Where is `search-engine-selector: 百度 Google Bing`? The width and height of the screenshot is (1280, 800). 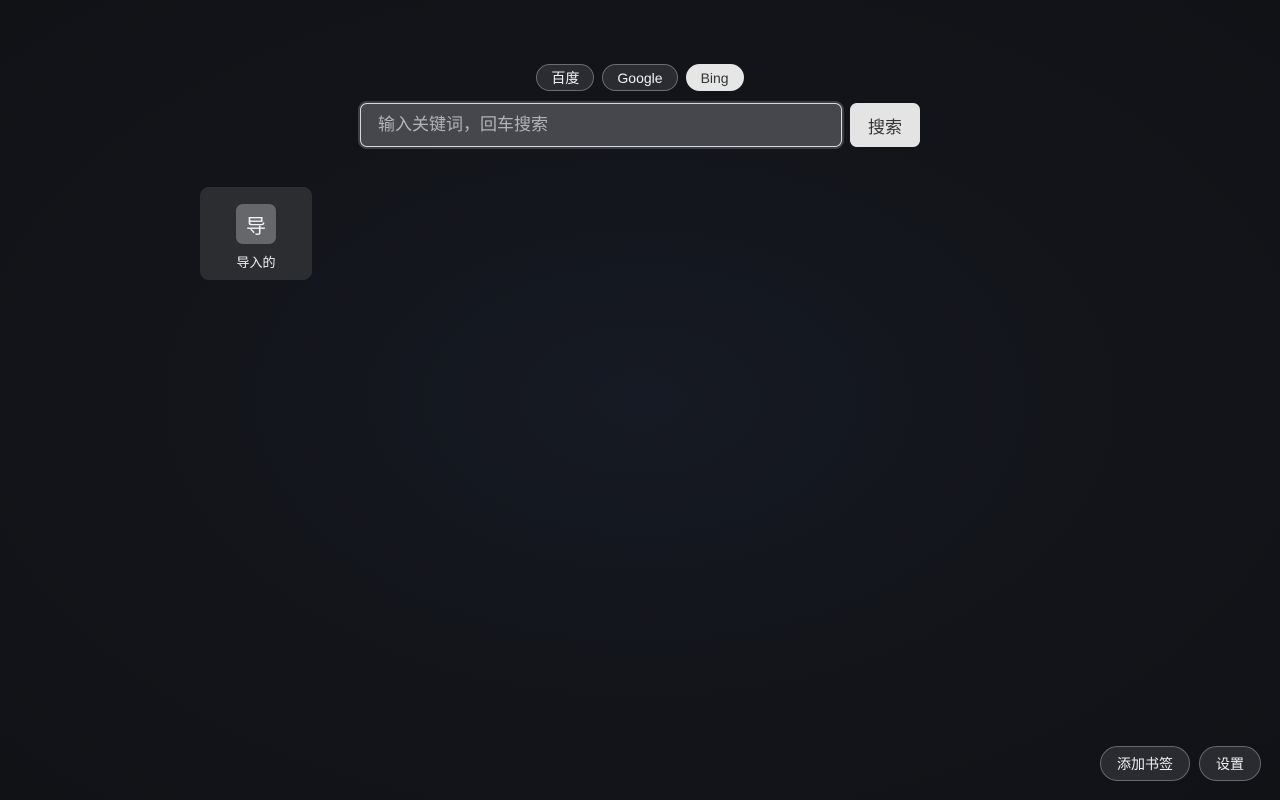 search-engine-selector: 百度 Google Bing is located at coordinates (640, 77).